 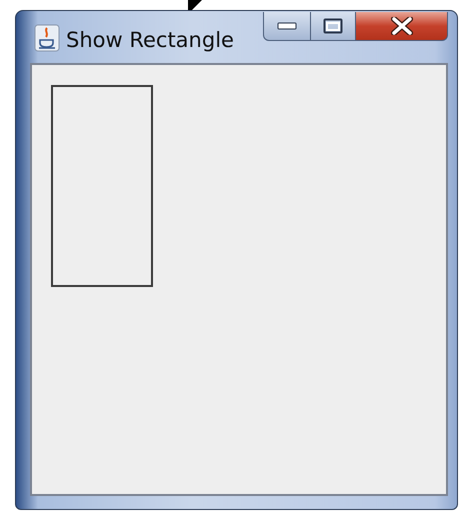 I want to click on close-button, so click(x=402, y=26).